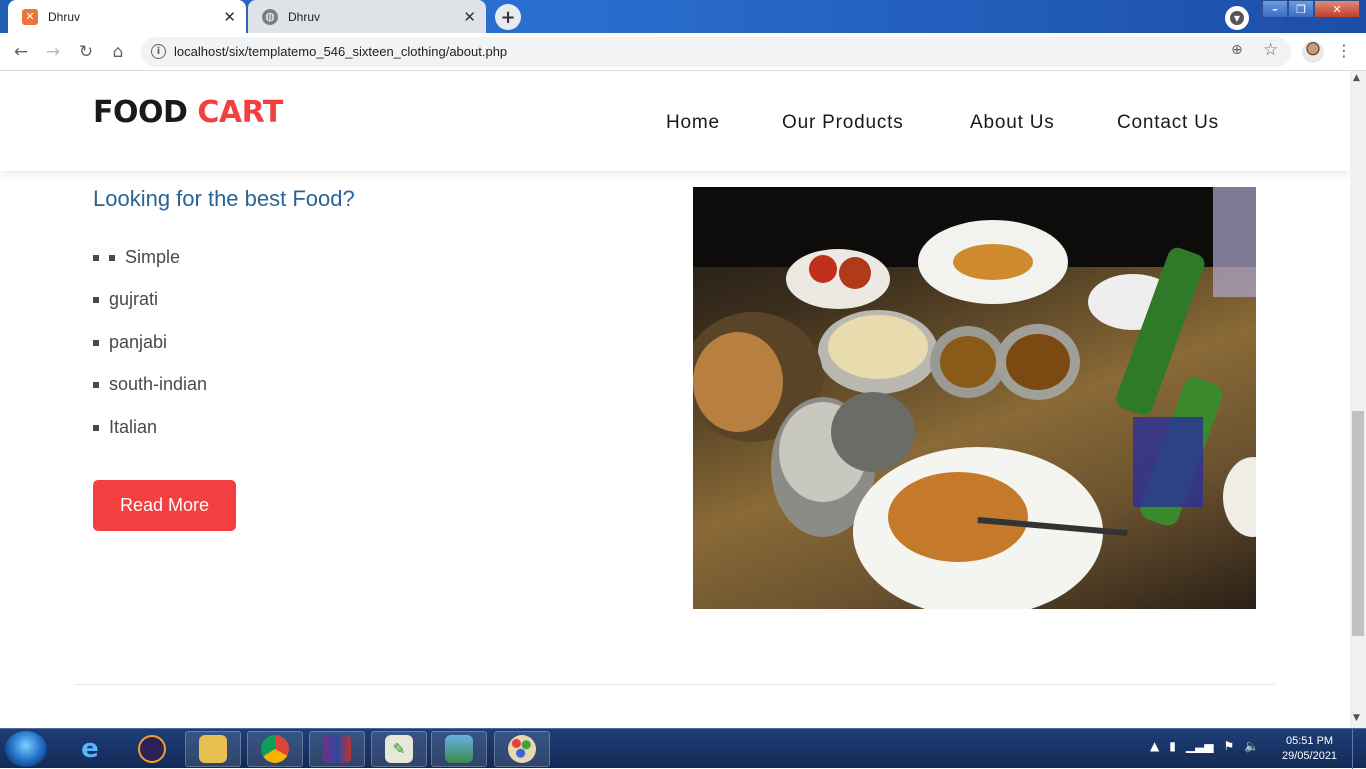 The height and width of the screenshot is (769, 1366). I want to click on folder-icon, so click(213, 749).